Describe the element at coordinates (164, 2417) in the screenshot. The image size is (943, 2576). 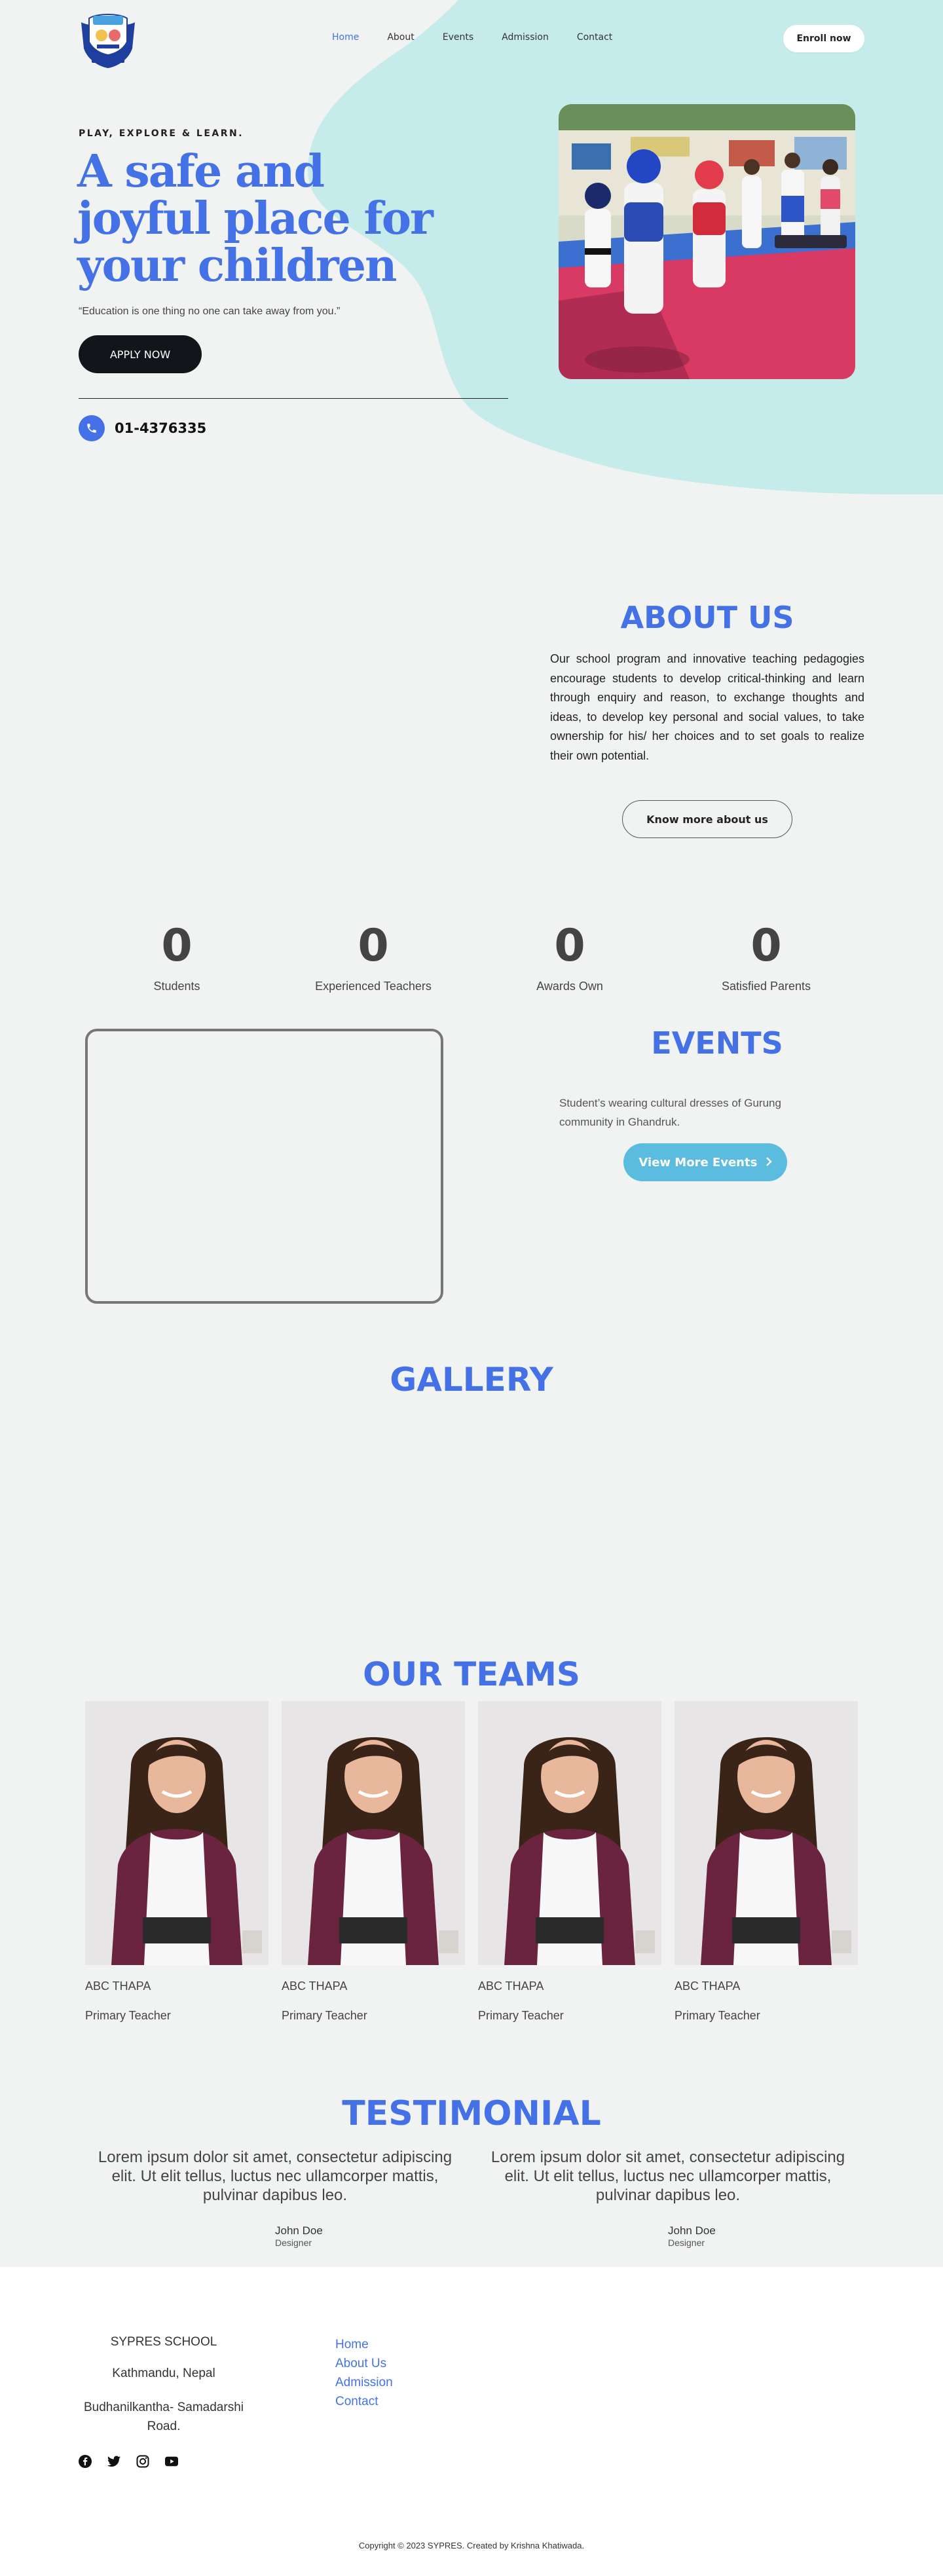
I see `footer-address: Budhanilkantha- Samadarshi Road.` at that location.